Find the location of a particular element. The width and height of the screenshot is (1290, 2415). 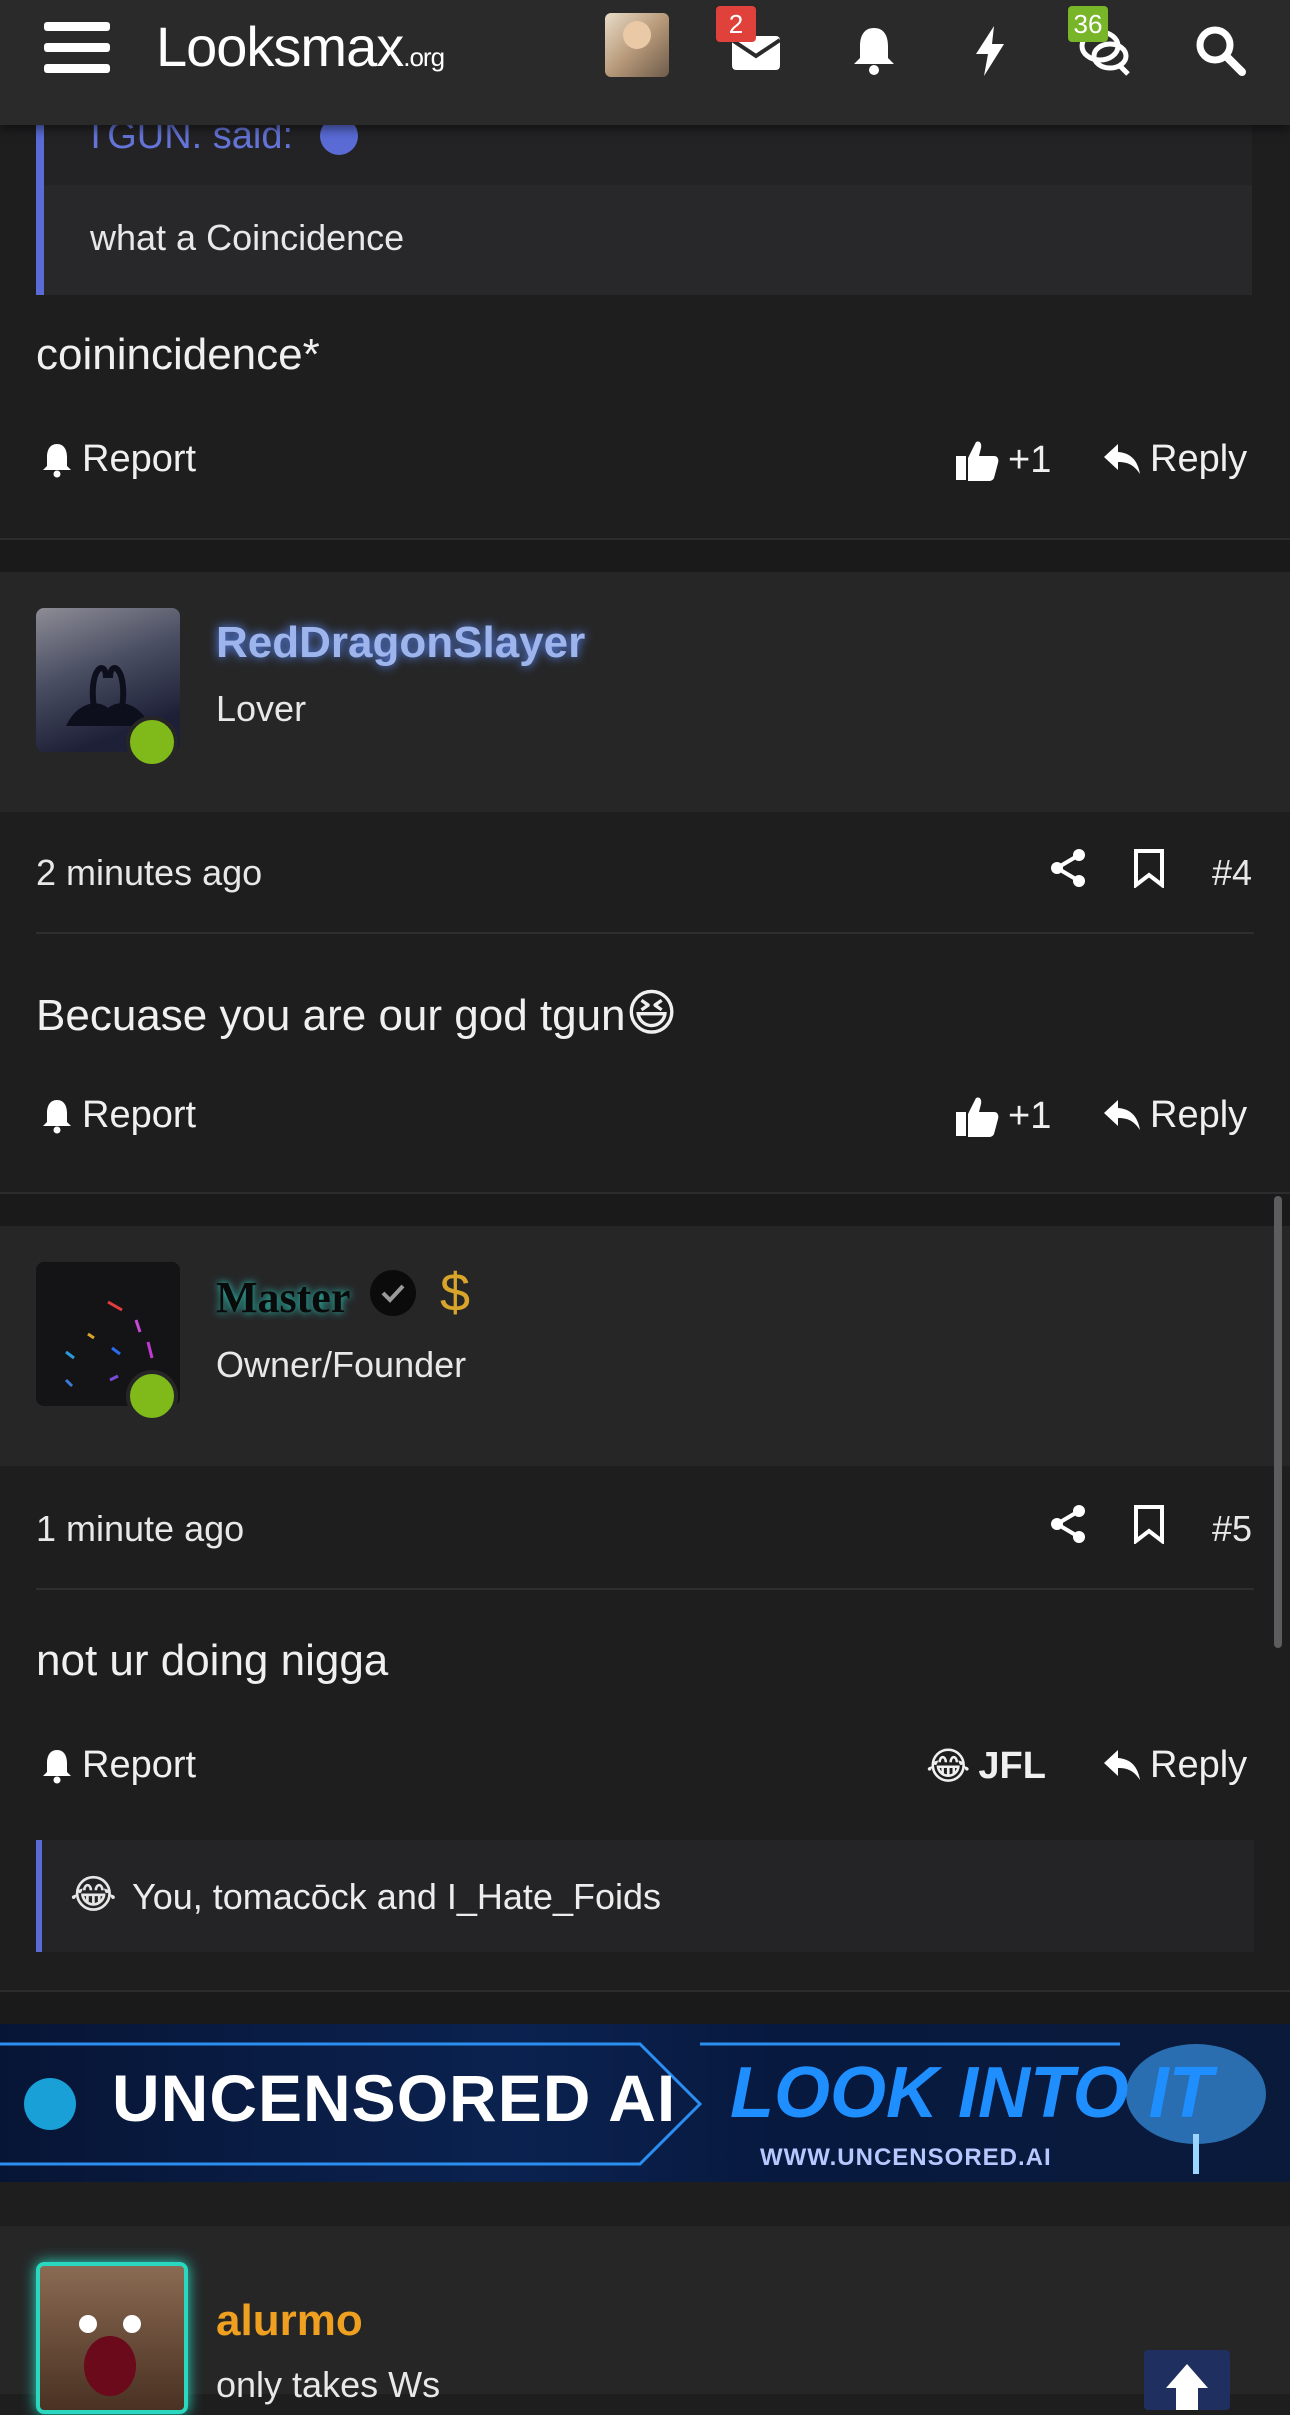

post-4-user-header: RedDragonSlayer Lover is located at coordinates (645, 692).